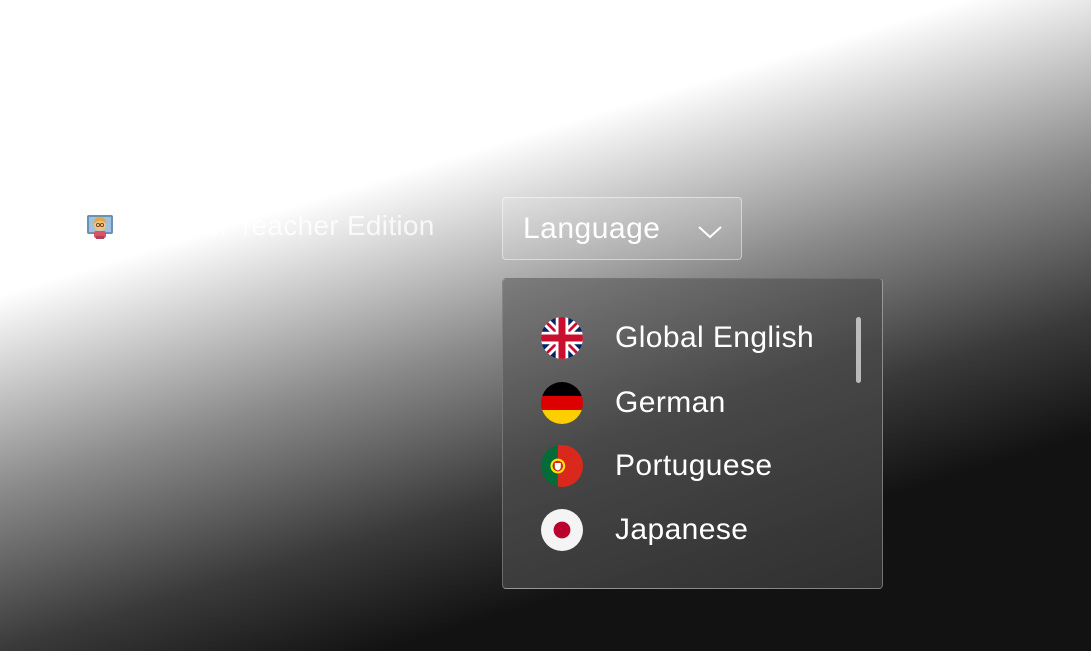 The width and height of the screenshot is (1091, 651). Describe the element at coordinates (562, 530) in the screenshot. I see `japan-flag-icon` at that location.